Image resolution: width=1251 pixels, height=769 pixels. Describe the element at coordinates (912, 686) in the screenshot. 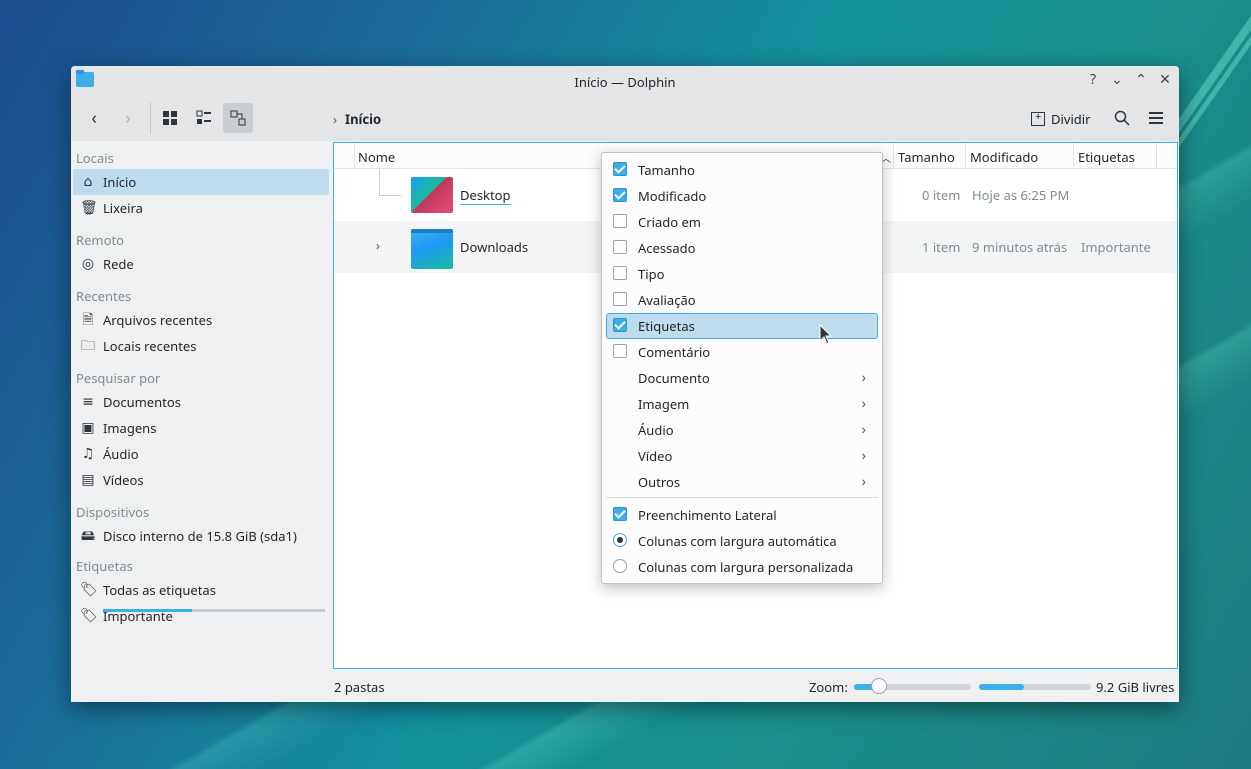

I see `zoom-slider` at that location.